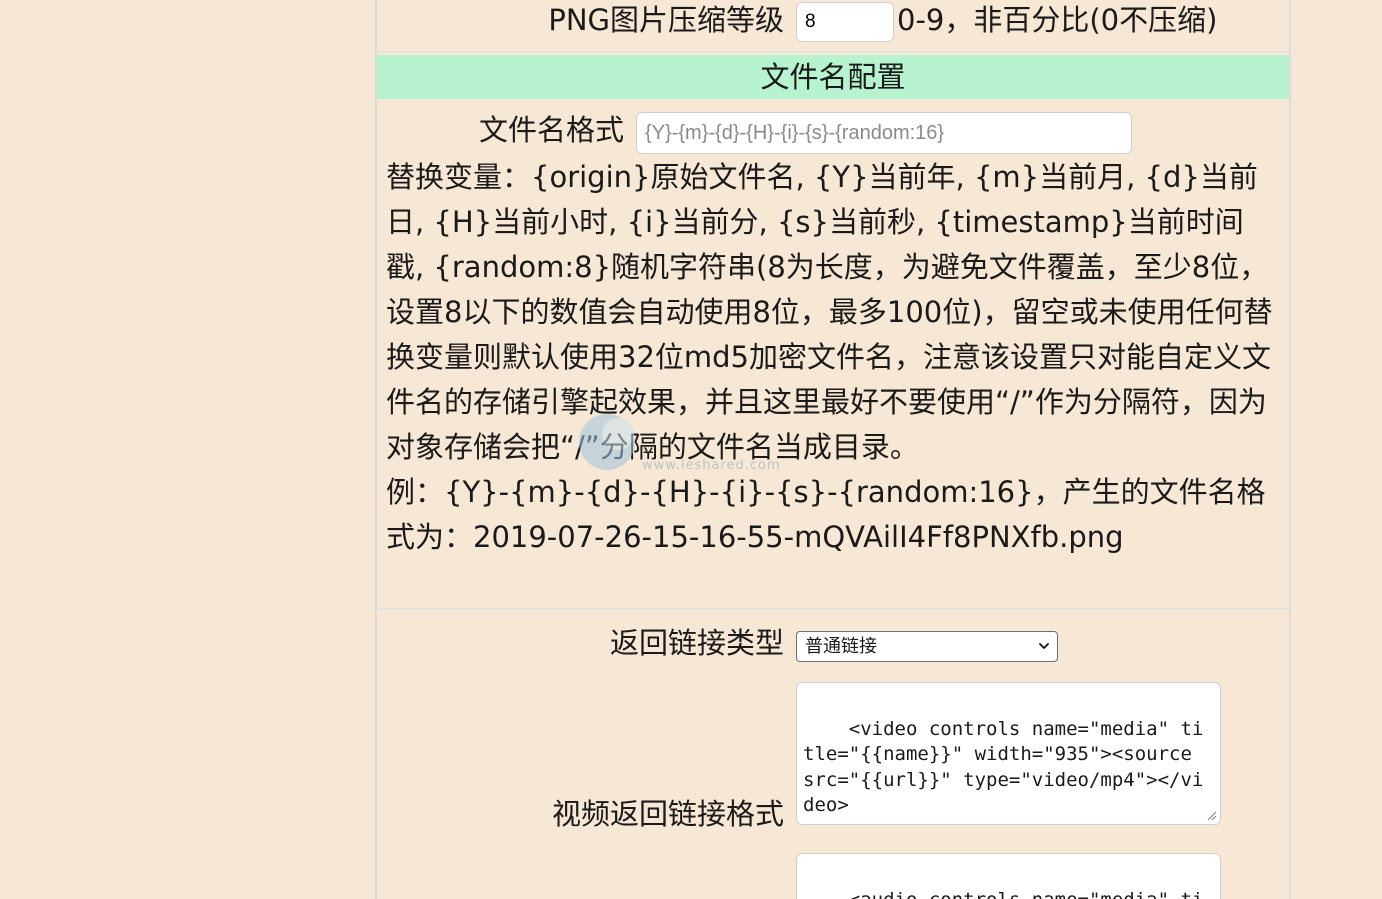 Image resolution: width=1382 pixels, height=899 pixels. Describe the element at coordinates (551, 130) in the screenshot. I see `filename-format-label: 文件名格式` at that location.